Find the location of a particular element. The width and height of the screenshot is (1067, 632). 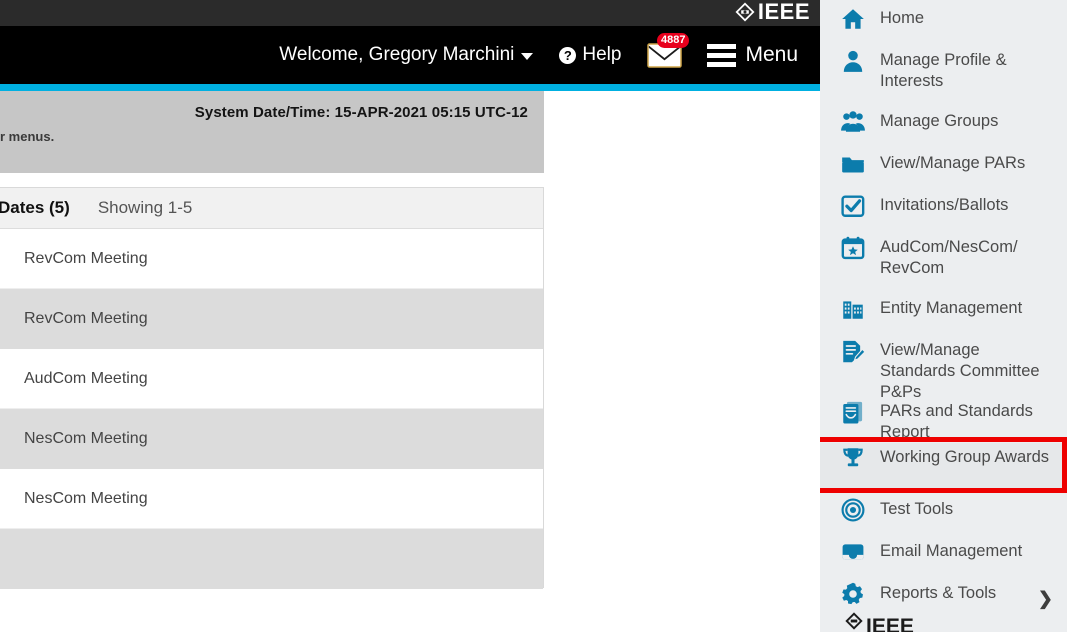

menu-item-view-manage-standards-committee-p-ps: View/Manage Standards Committee P&Ps is located at coordinates (943, 369).